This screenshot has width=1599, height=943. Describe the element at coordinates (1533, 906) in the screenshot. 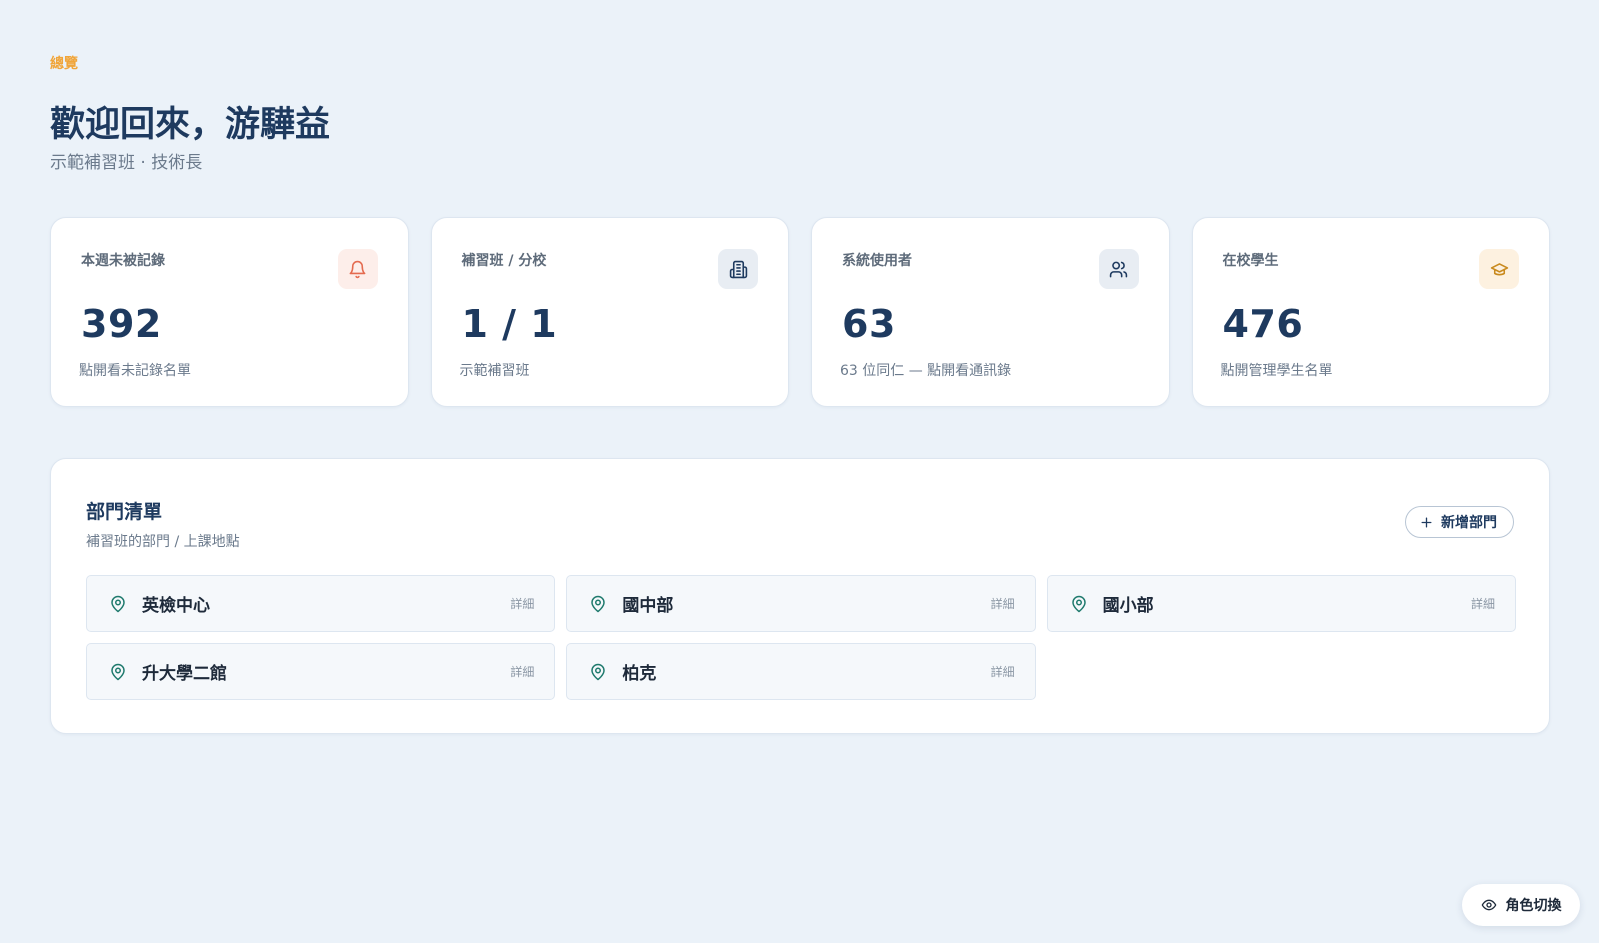

I see `role-switch-label: 角色切換` at that location.